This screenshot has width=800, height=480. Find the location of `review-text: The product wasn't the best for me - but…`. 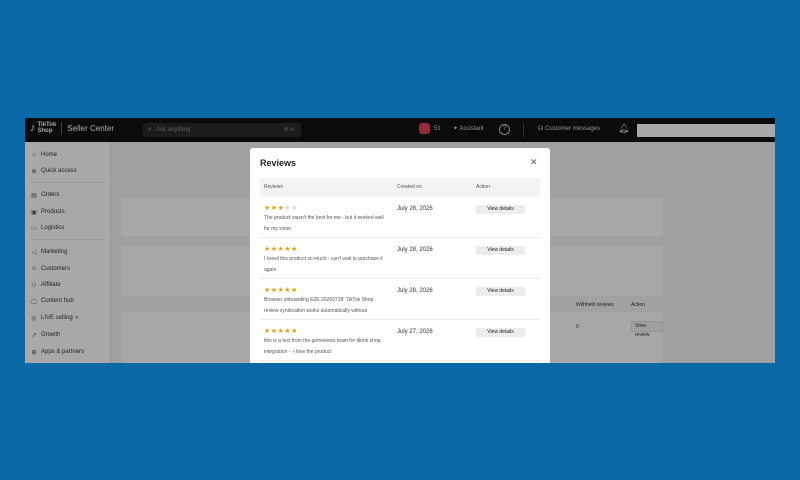

review-text: The product wasn't the best for me - but… is located at coordinates (324, 223).